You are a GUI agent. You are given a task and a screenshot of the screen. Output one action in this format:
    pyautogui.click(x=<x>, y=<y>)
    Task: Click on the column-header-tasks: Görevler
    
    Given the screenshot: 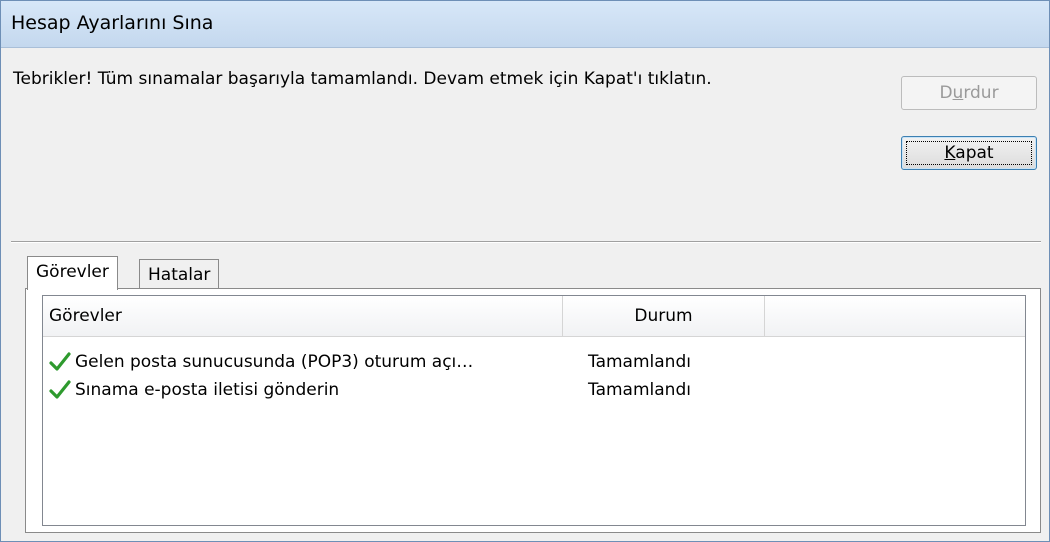 What is the action you would take?
    pyautogui.click(x=303, y=316)
    